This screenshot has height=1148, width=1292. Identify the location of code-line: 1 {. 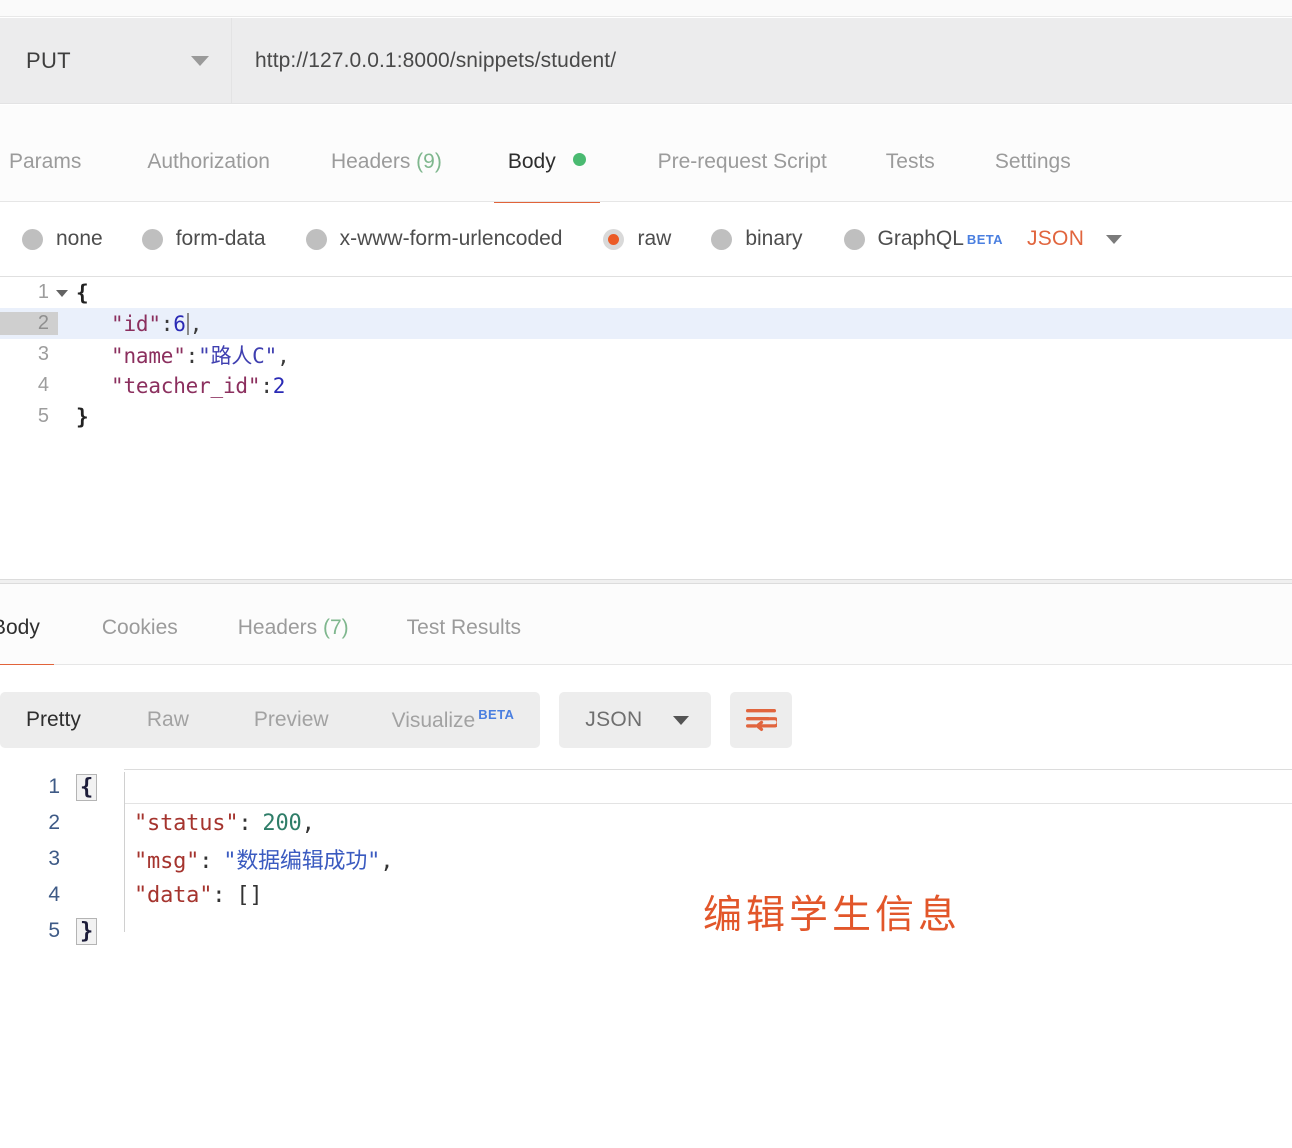
(646, 292).